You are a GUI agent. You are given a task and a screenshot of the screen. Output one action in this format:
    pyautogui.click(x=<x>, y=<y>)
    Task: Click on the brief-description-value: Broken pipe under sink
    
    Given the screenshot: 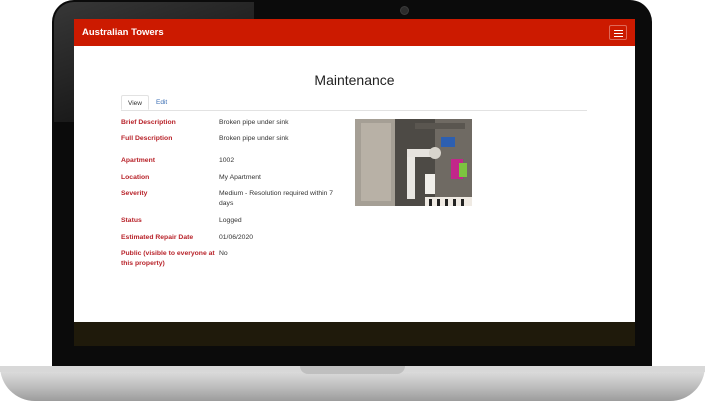 What is the action you would take?
    pyautogui.click(x=254, y=122)
    